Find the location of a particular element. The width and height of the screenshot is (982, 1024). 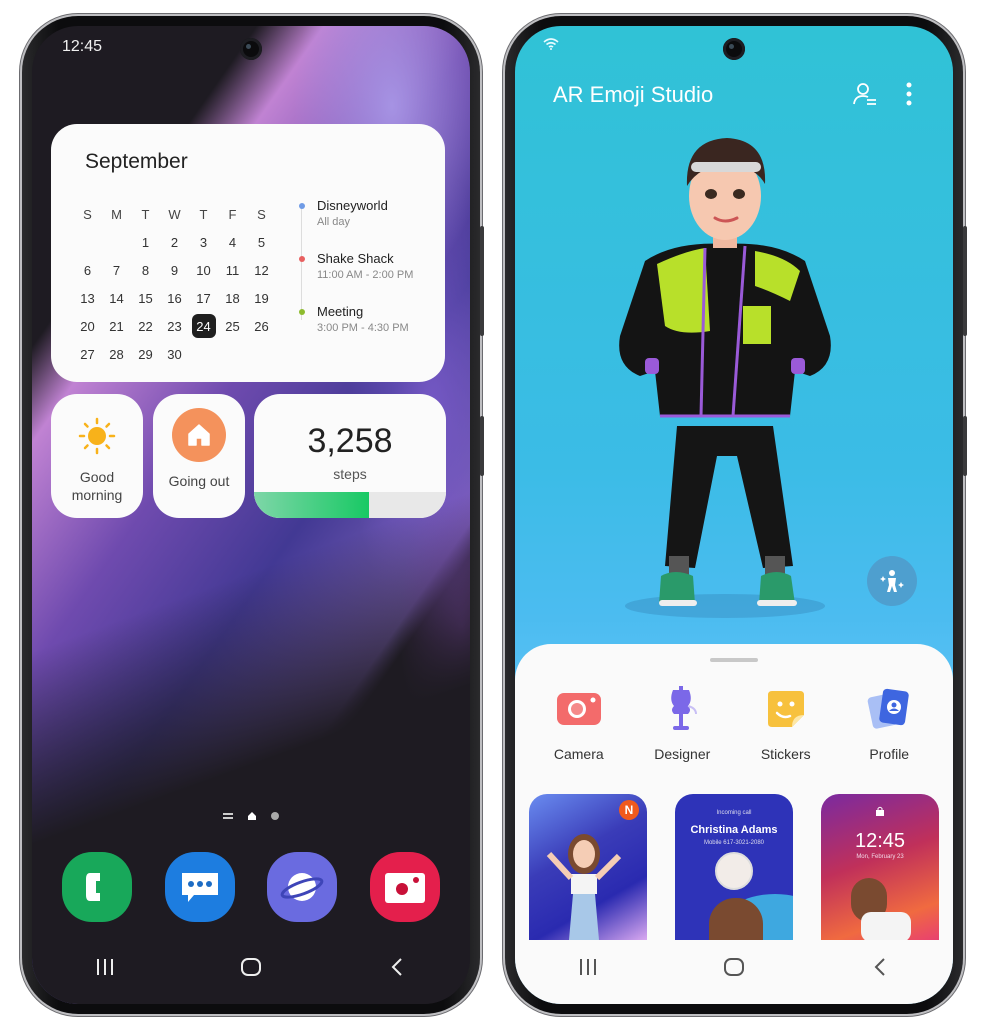

internet-icon is located at coordinates (302, 887).